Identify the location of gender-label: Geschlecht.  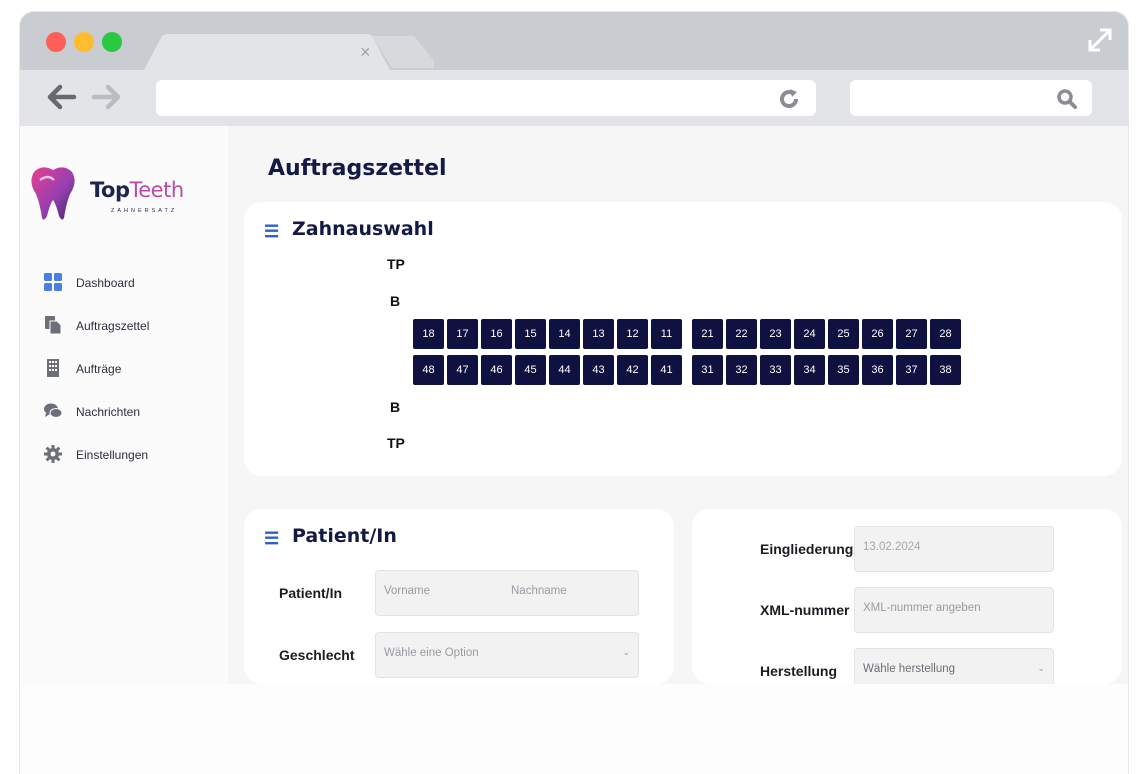
(317, 655).